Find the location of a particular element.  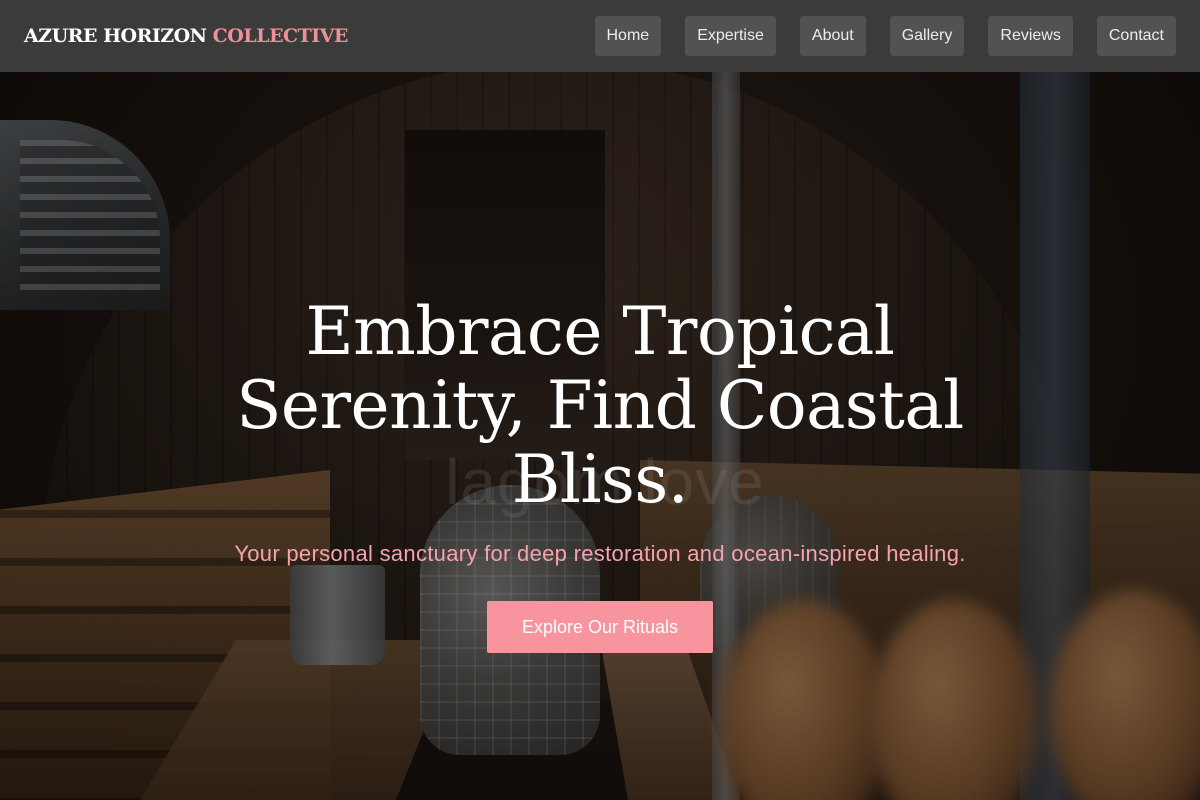

nav-reviews: Reviews is located at coordinates (1030, 36).